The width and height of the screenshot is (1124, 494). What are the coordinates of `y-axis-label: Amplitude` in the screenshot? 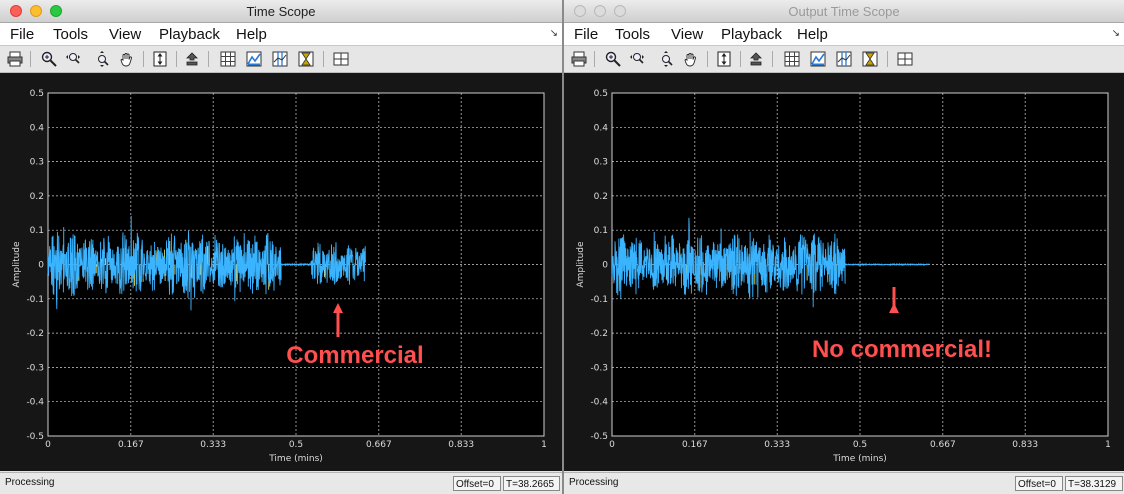 It's located at (581, 264).